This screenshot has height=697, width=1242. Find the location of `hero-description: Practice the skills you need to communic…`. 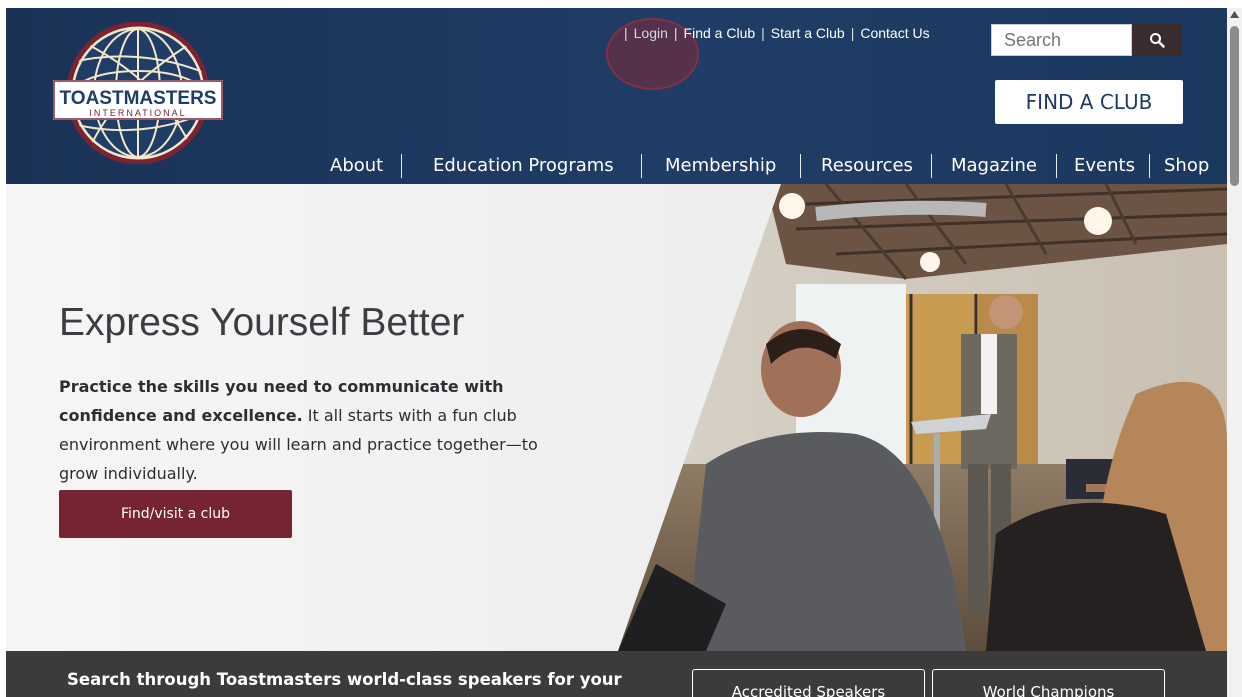

hero-description: Practice the skills you need to communic… is located at coordinates (319, 430).